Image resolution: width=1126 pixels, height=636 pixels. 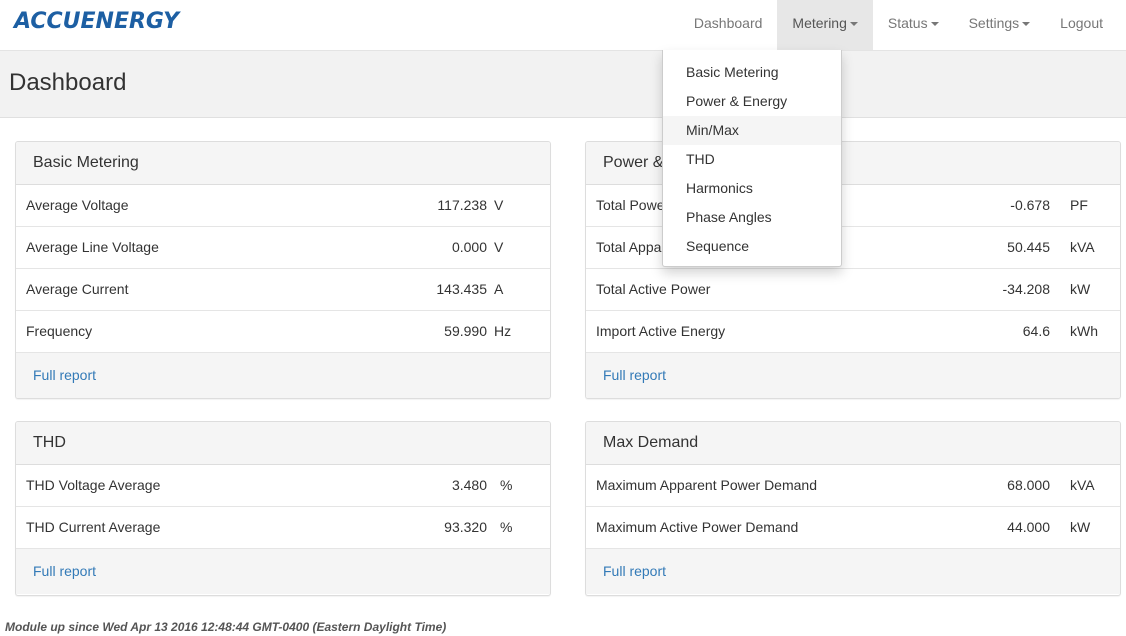 What do you see at coordinates (853, 290) in the screenshot?
I see `table-row: Total Active Power -34.208 kW` at bounding box center [853, 290].